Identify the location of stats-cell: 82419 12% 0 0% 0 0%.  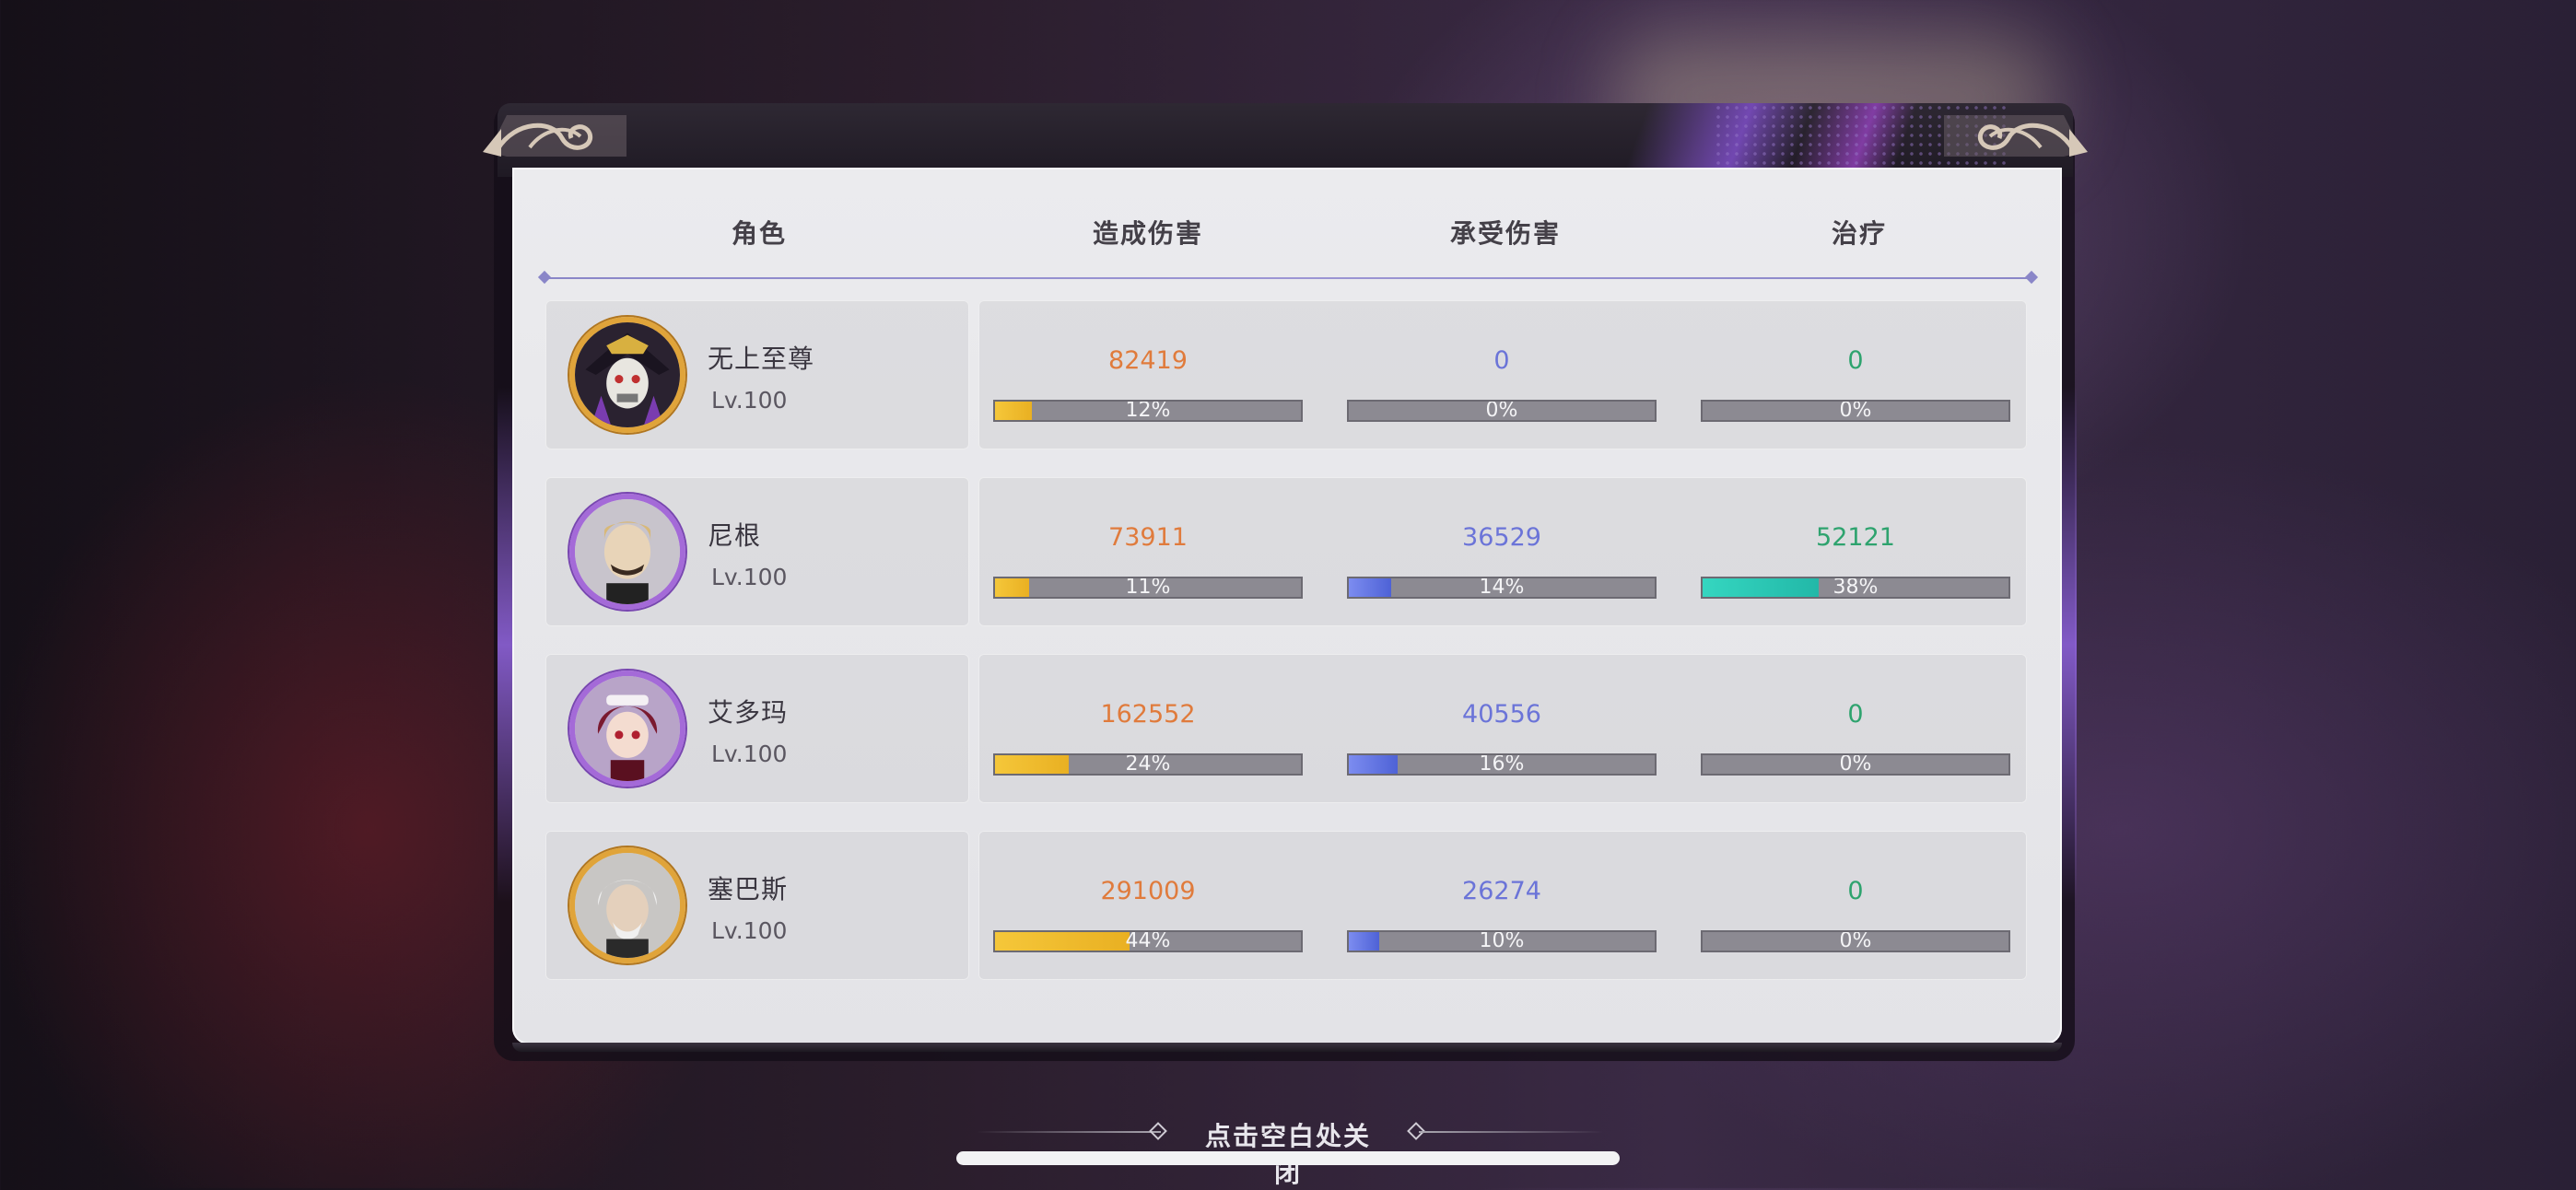
(1502, 374).